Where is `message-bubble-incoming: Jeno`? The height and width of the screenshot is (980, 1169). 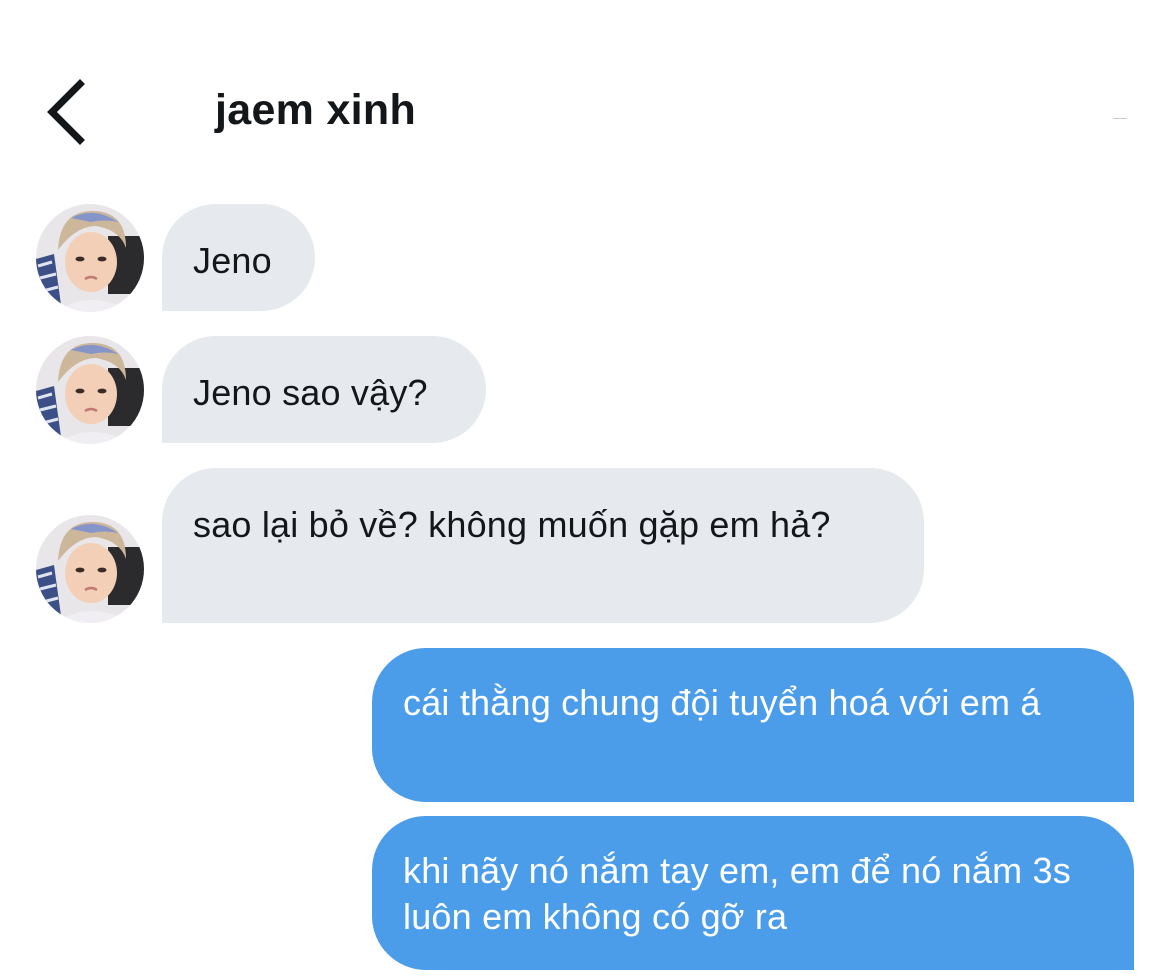 message-bubble-incoming: Jeno is located at coordinates (238, 257).